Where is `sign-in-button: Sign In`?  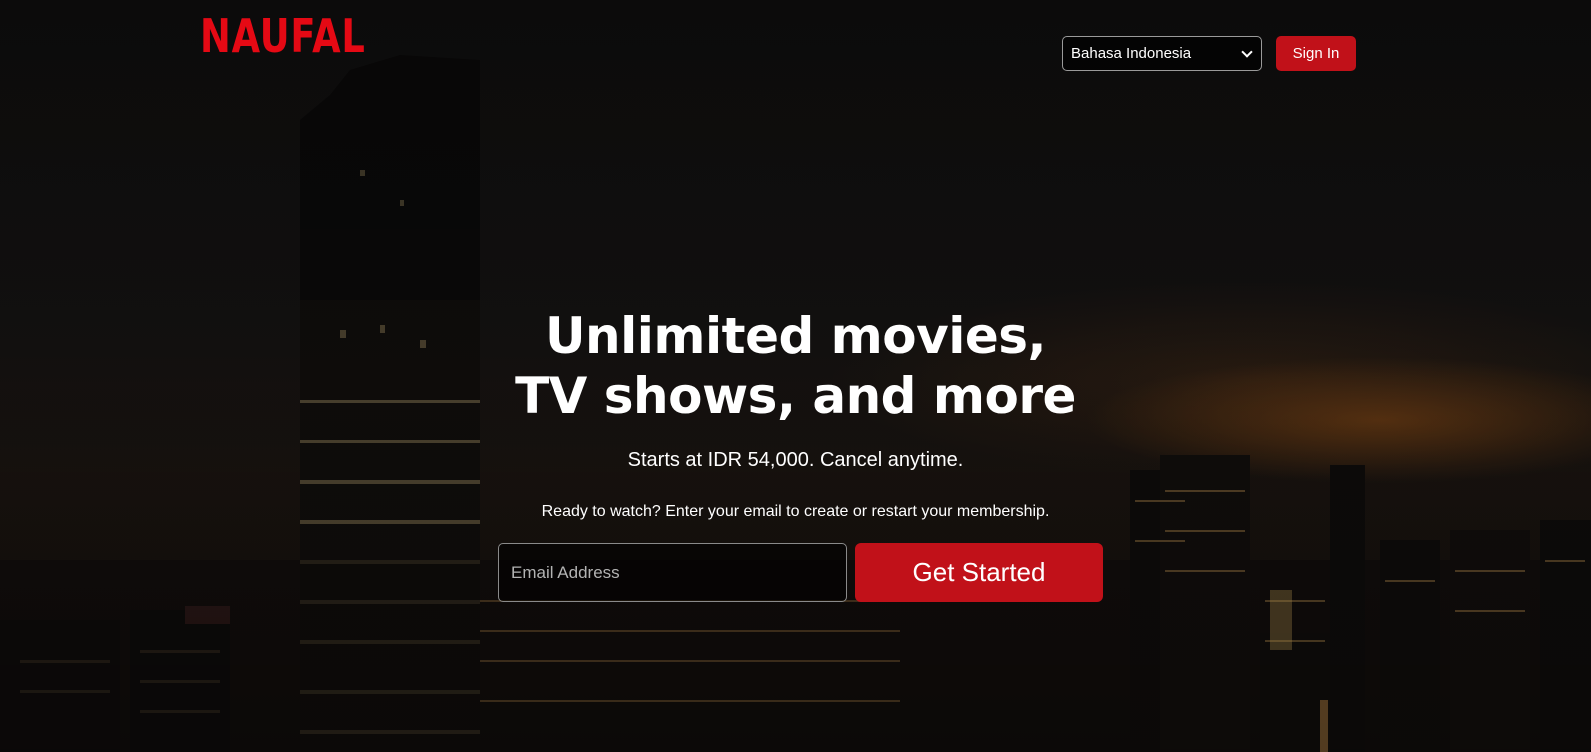 sign-in-button: Sign In is located at coordinates (1316, 53).